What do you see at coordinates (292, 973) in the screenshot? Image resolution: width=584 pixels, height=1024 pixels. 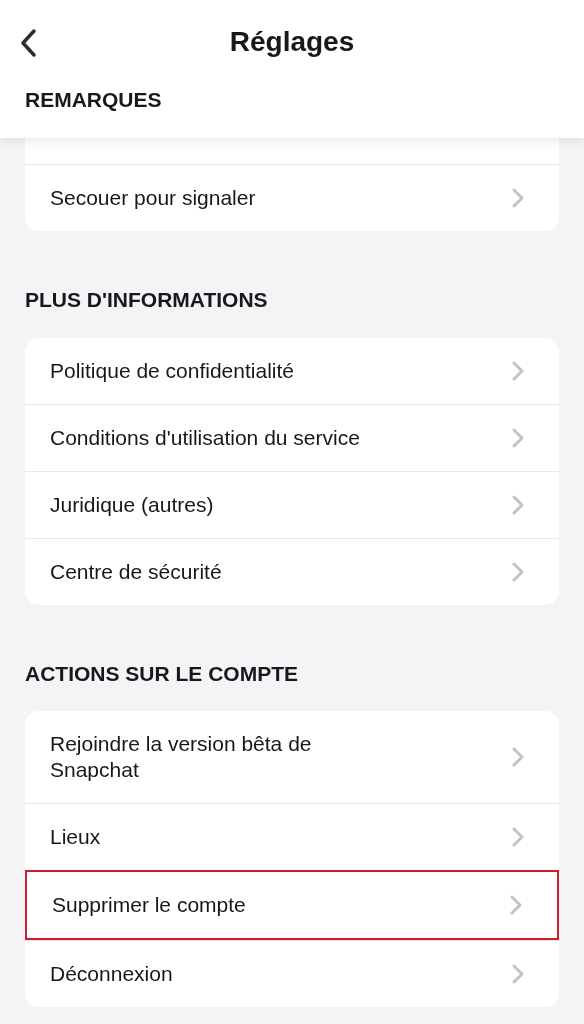 I see `settings-row: Déconnexion` at bounding box center [292, 973].